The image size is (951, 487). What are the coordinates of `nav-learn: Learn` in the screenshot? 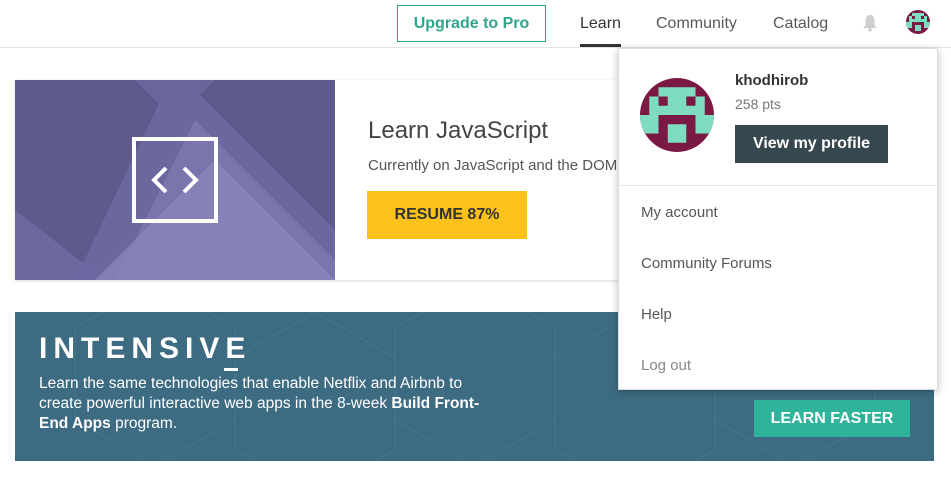 It's located at (600, 23).